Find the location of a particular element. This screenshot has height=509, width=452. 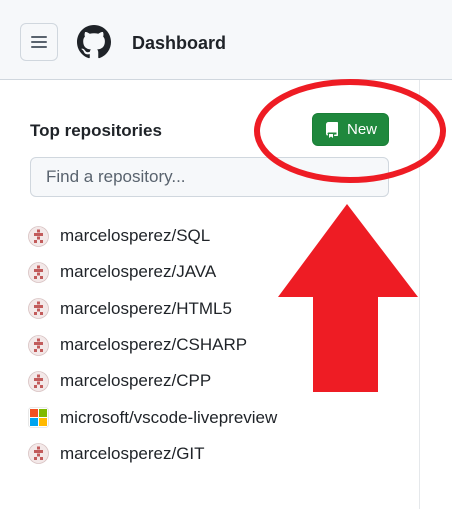

repo-item-html5: marcelosperez/HTML5 is located at coordinates (152, 309).